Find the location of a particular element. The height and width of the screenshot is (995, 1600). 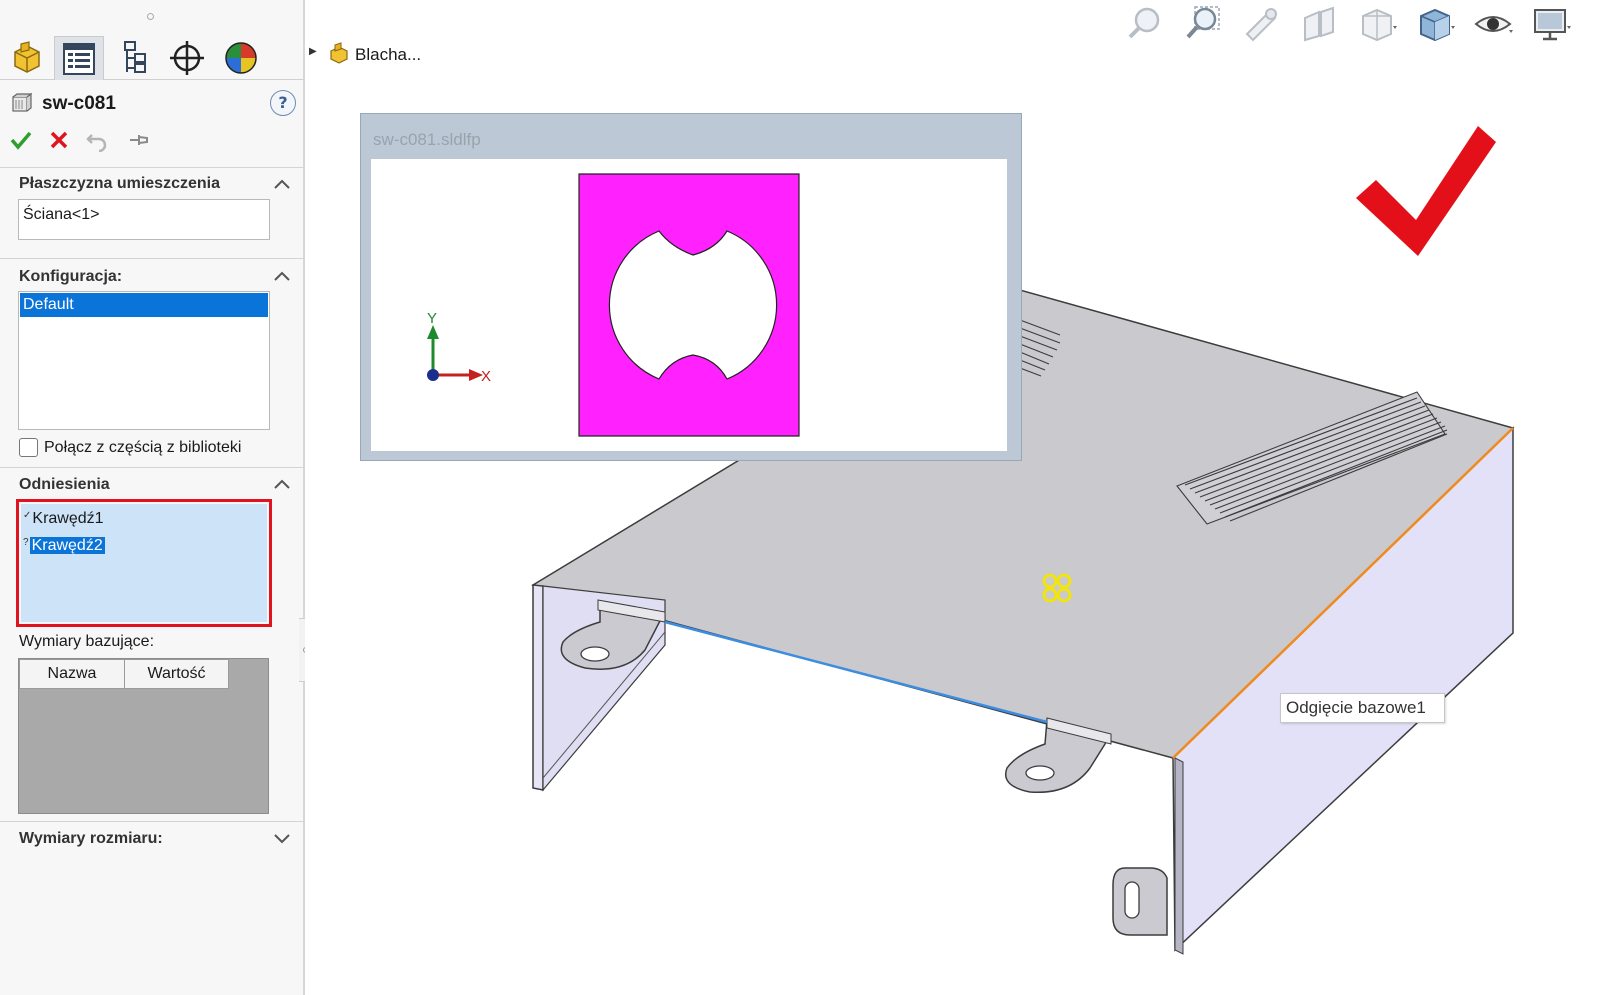

dimxpert-tab is located at coordinates (187, 58).